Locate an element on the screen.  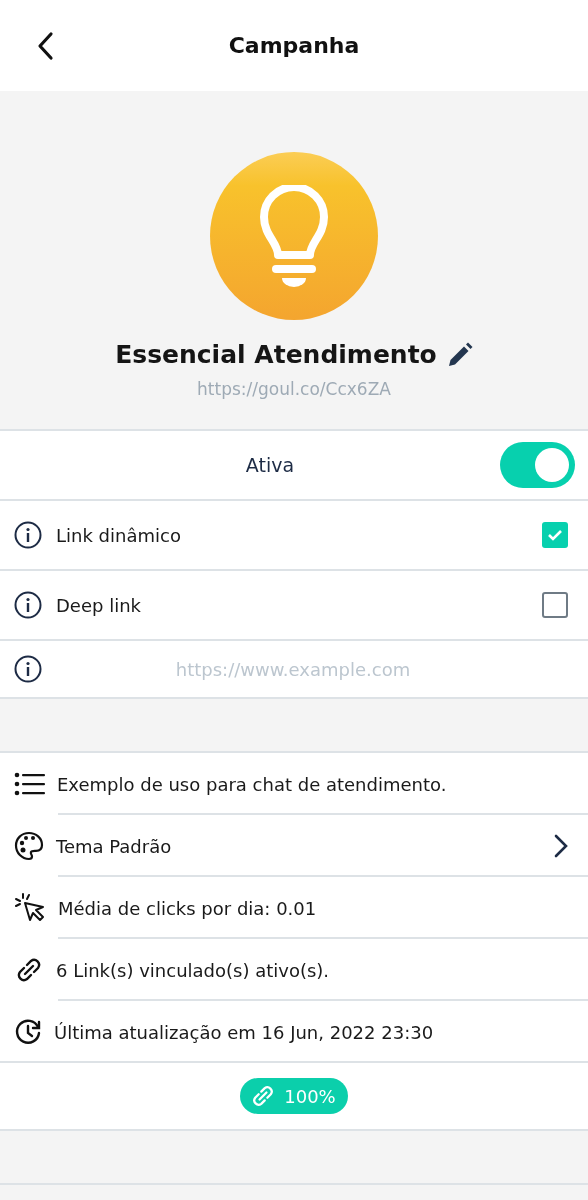
palette-icon is located at coordinates (29, 846).